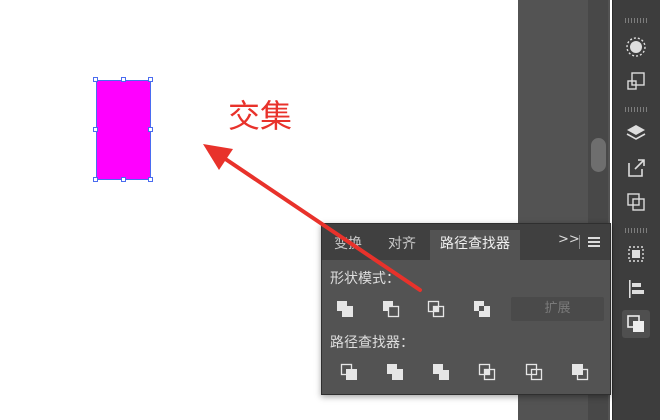  I want to click on align-icon, so click(636, 289).